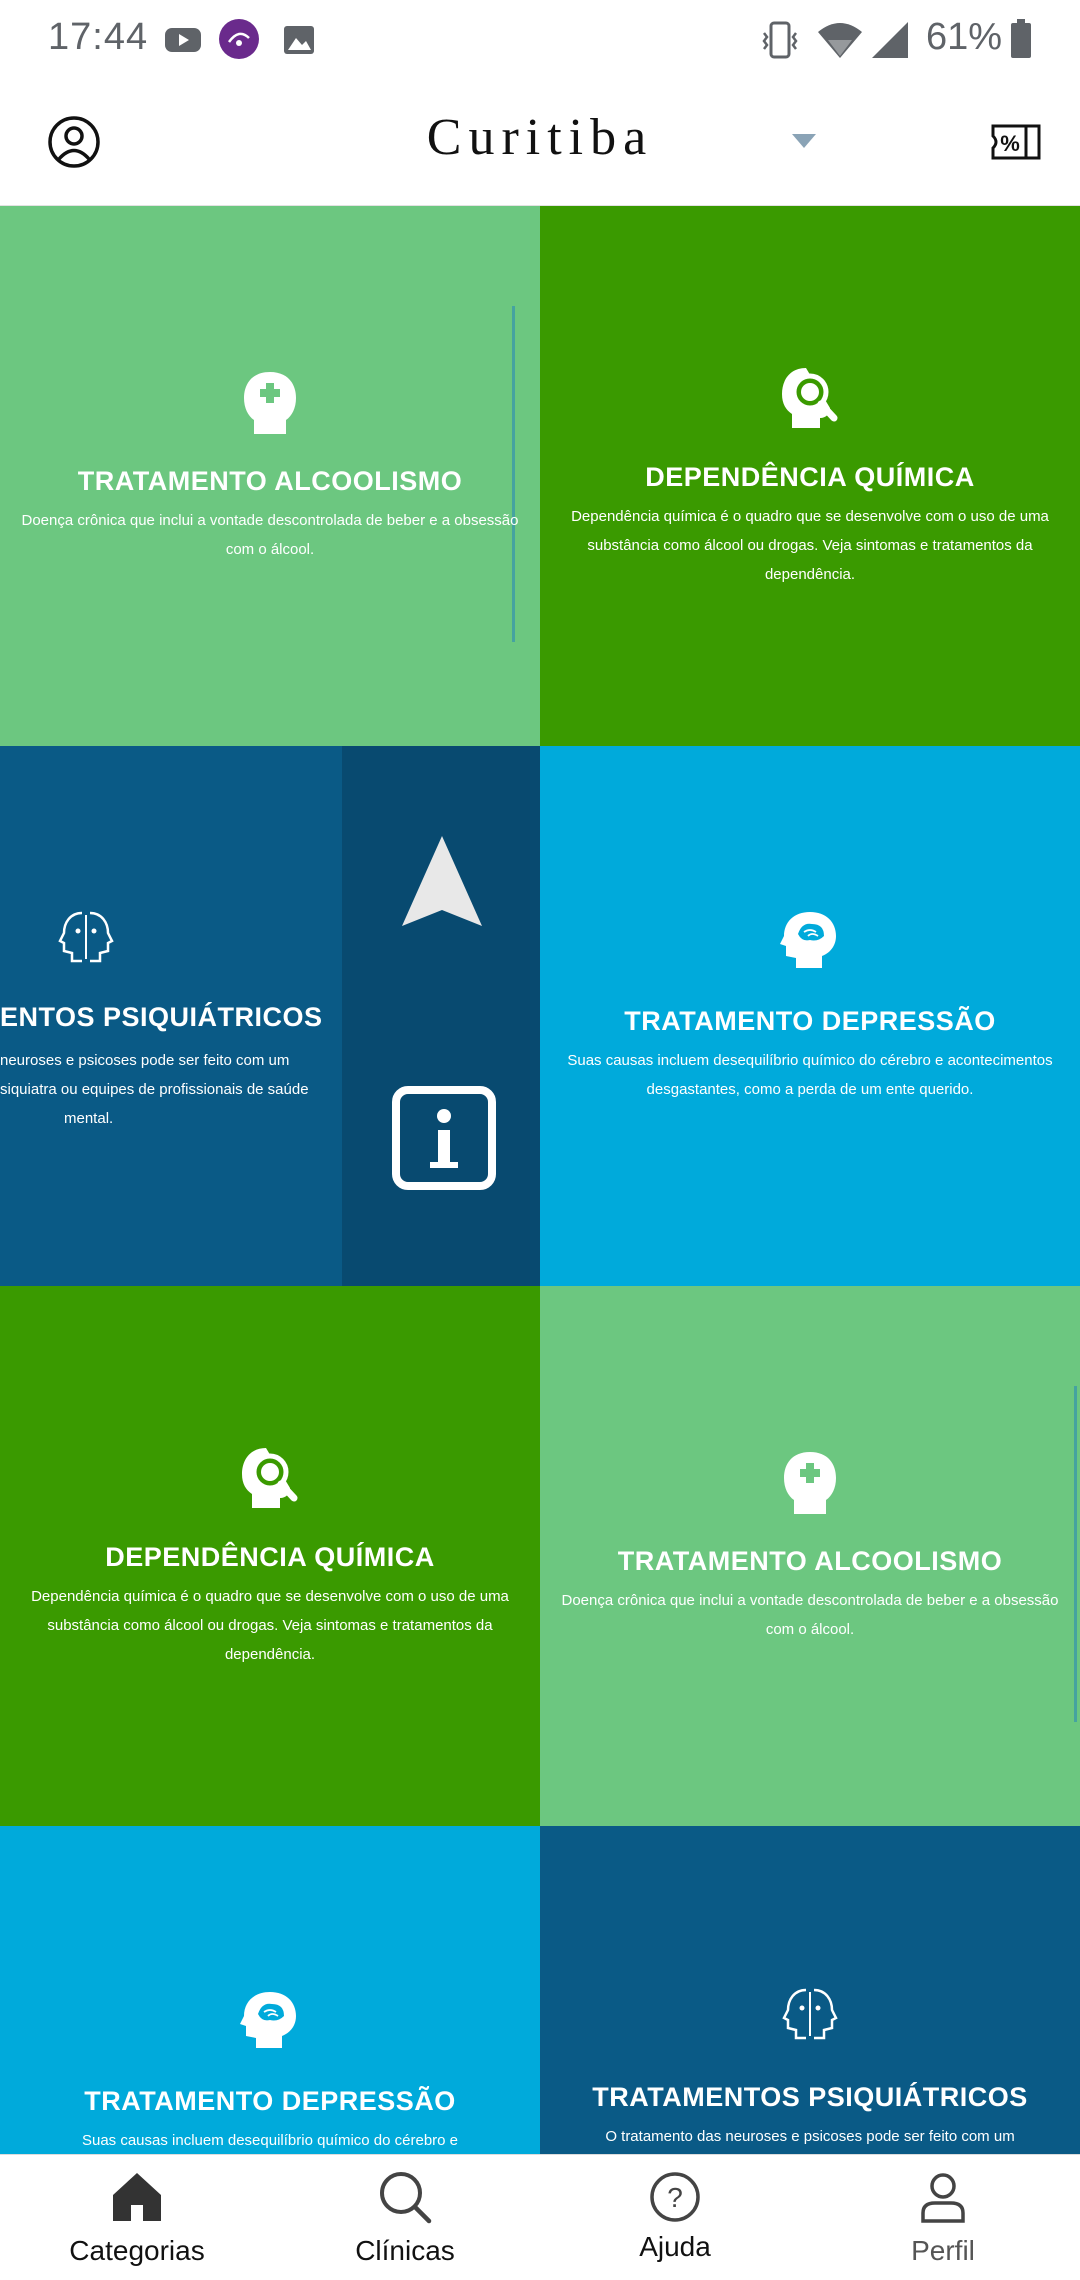 This screenshot has height=2280, width=1080. What do you see at coordinates (405, 2197) in the screenshot?
I see `search-icon` at bounding box center [405, 2197].